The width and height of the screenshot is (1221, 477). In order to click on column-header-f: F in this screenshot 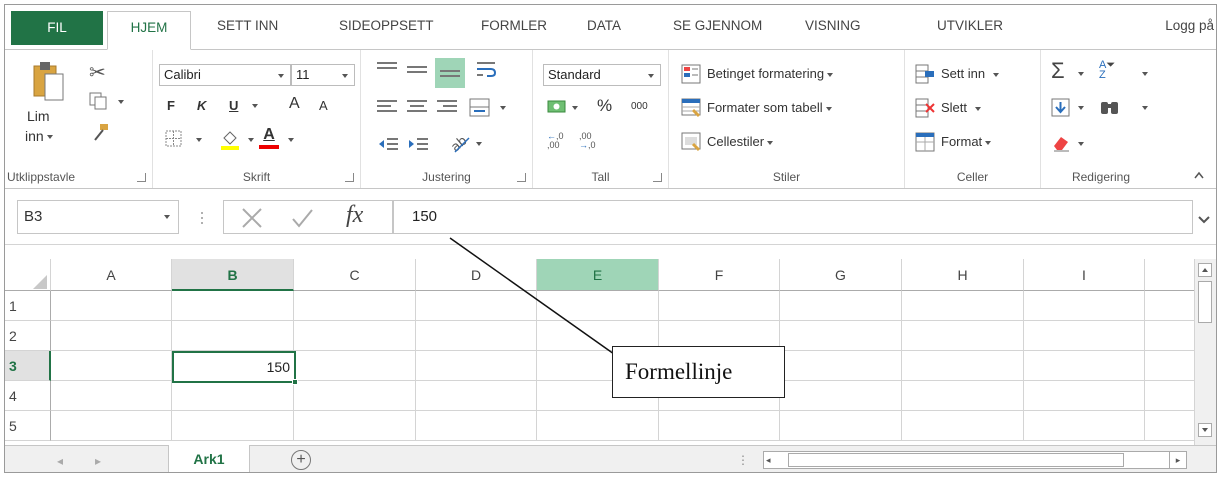, I will do `click(719, 275)`.